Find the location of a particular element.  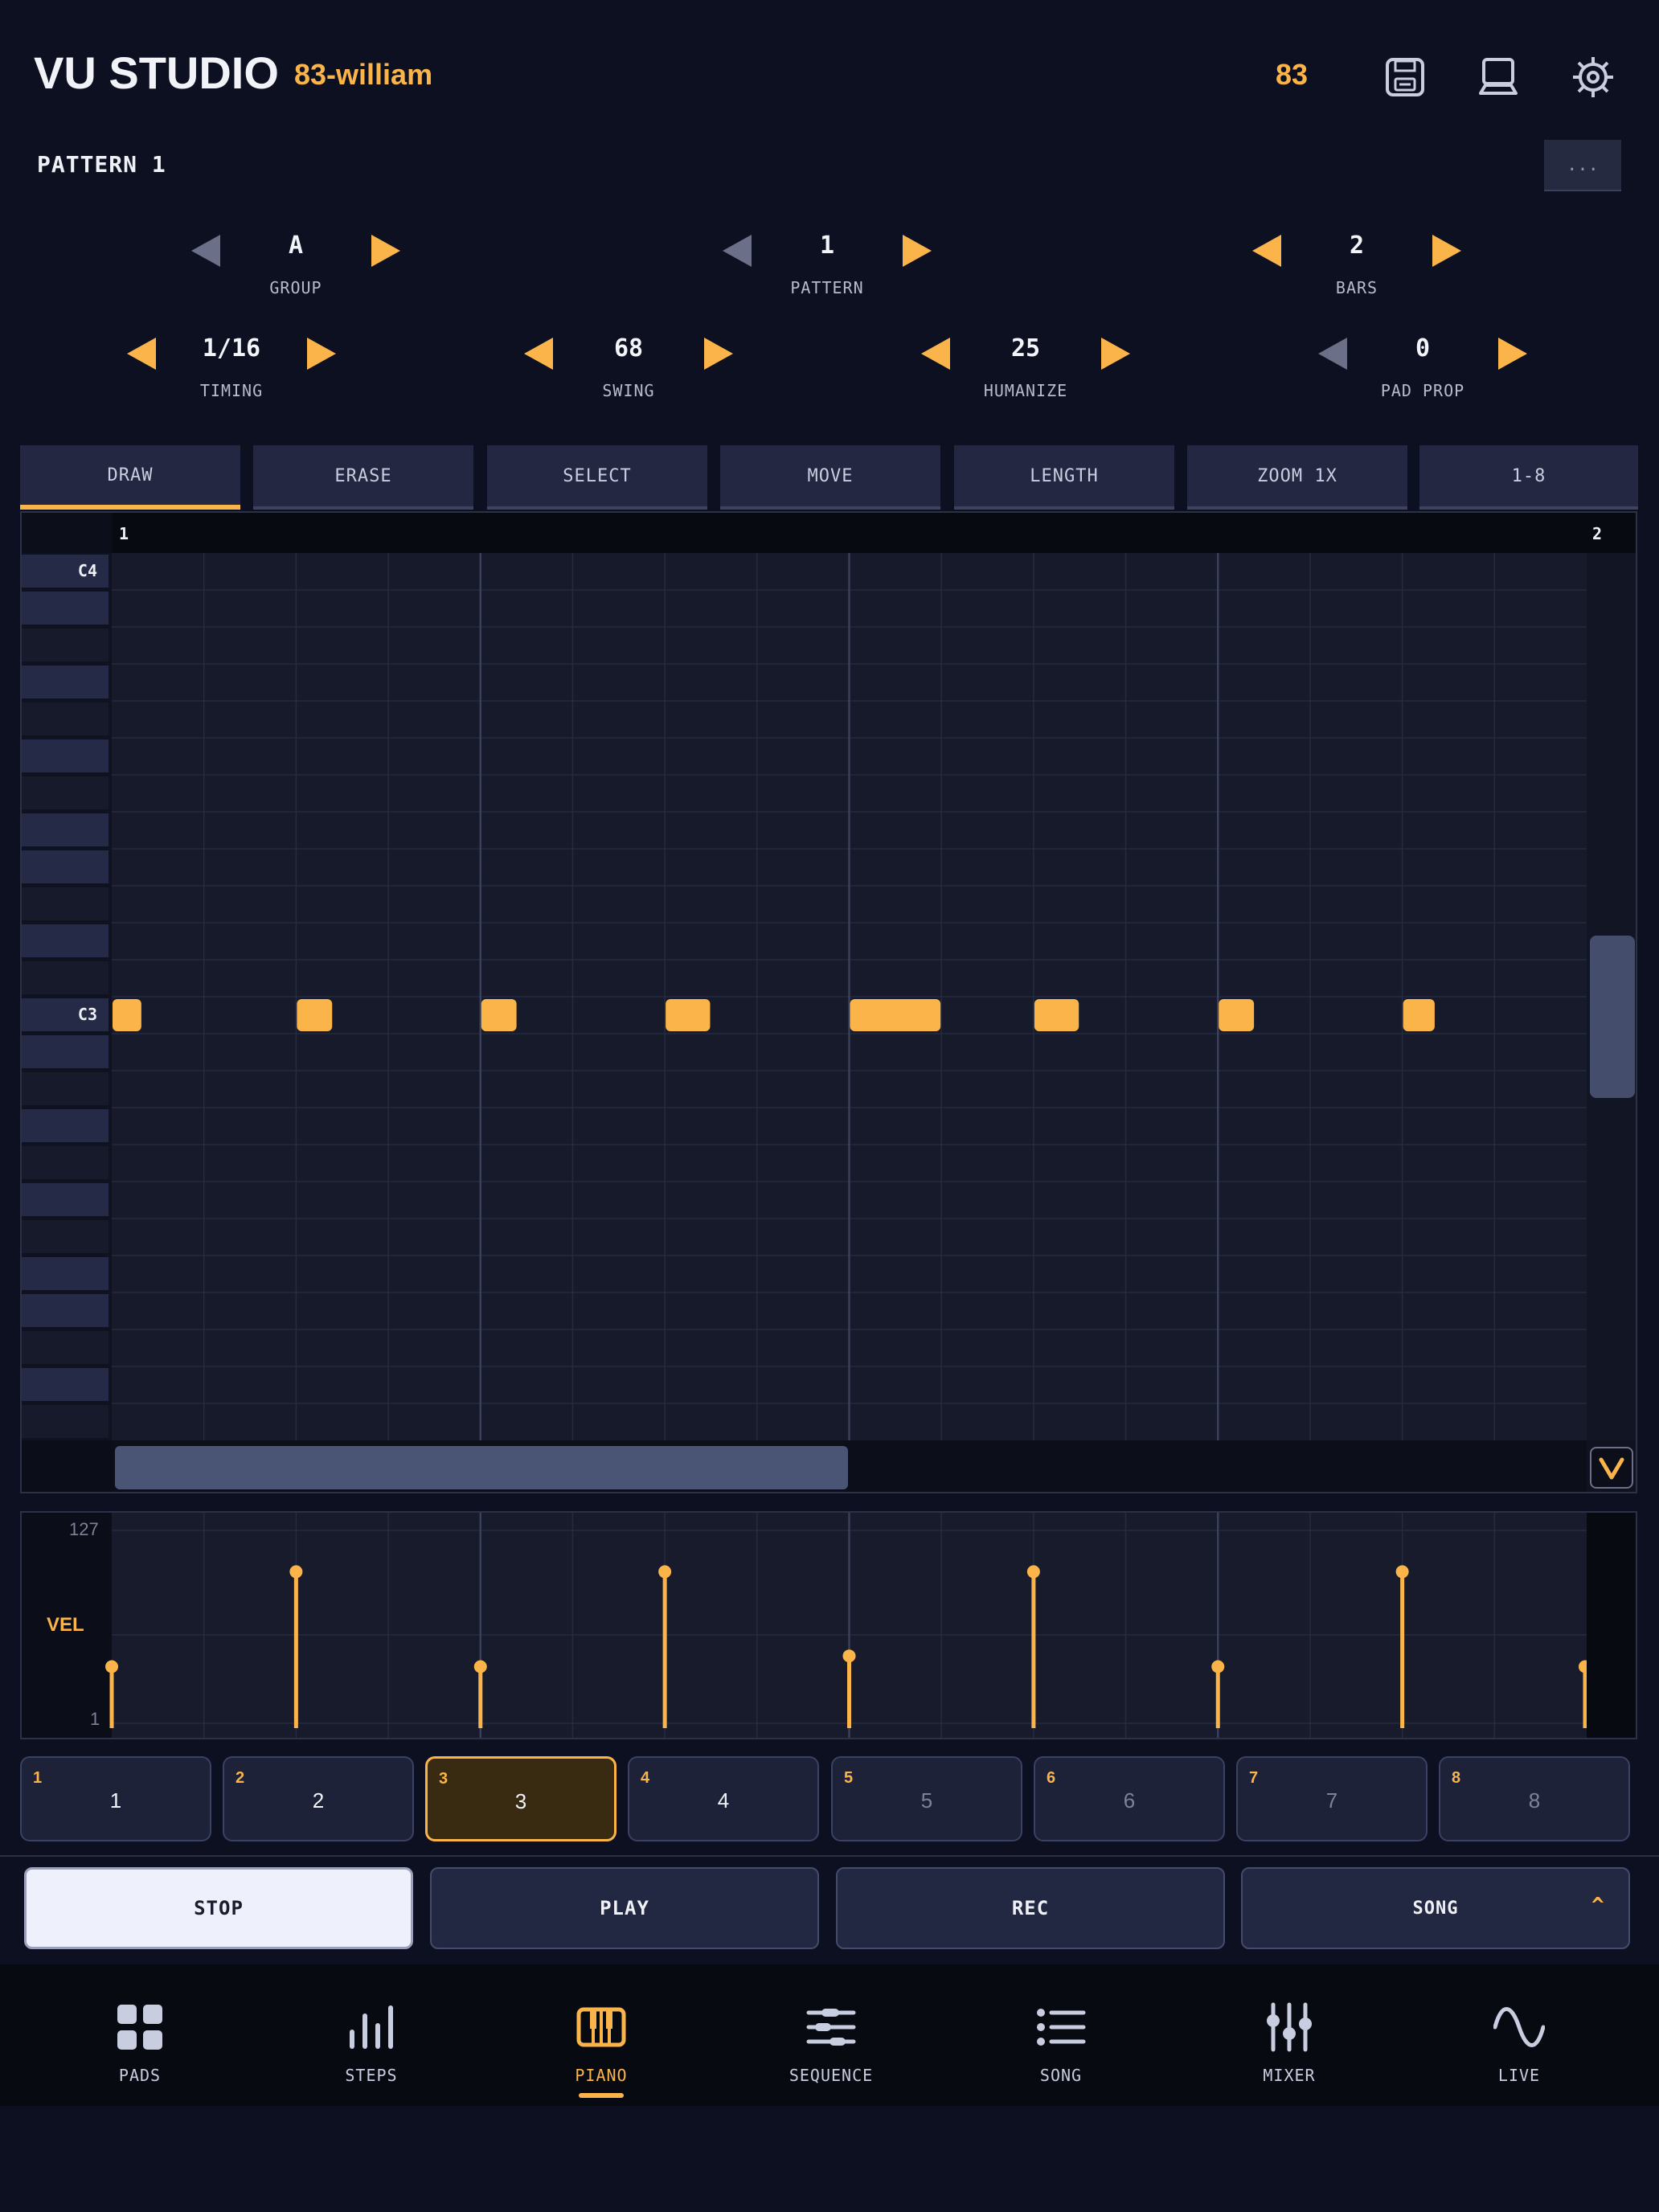

tool-erase: ERASE is located at coordinates (363, 477).